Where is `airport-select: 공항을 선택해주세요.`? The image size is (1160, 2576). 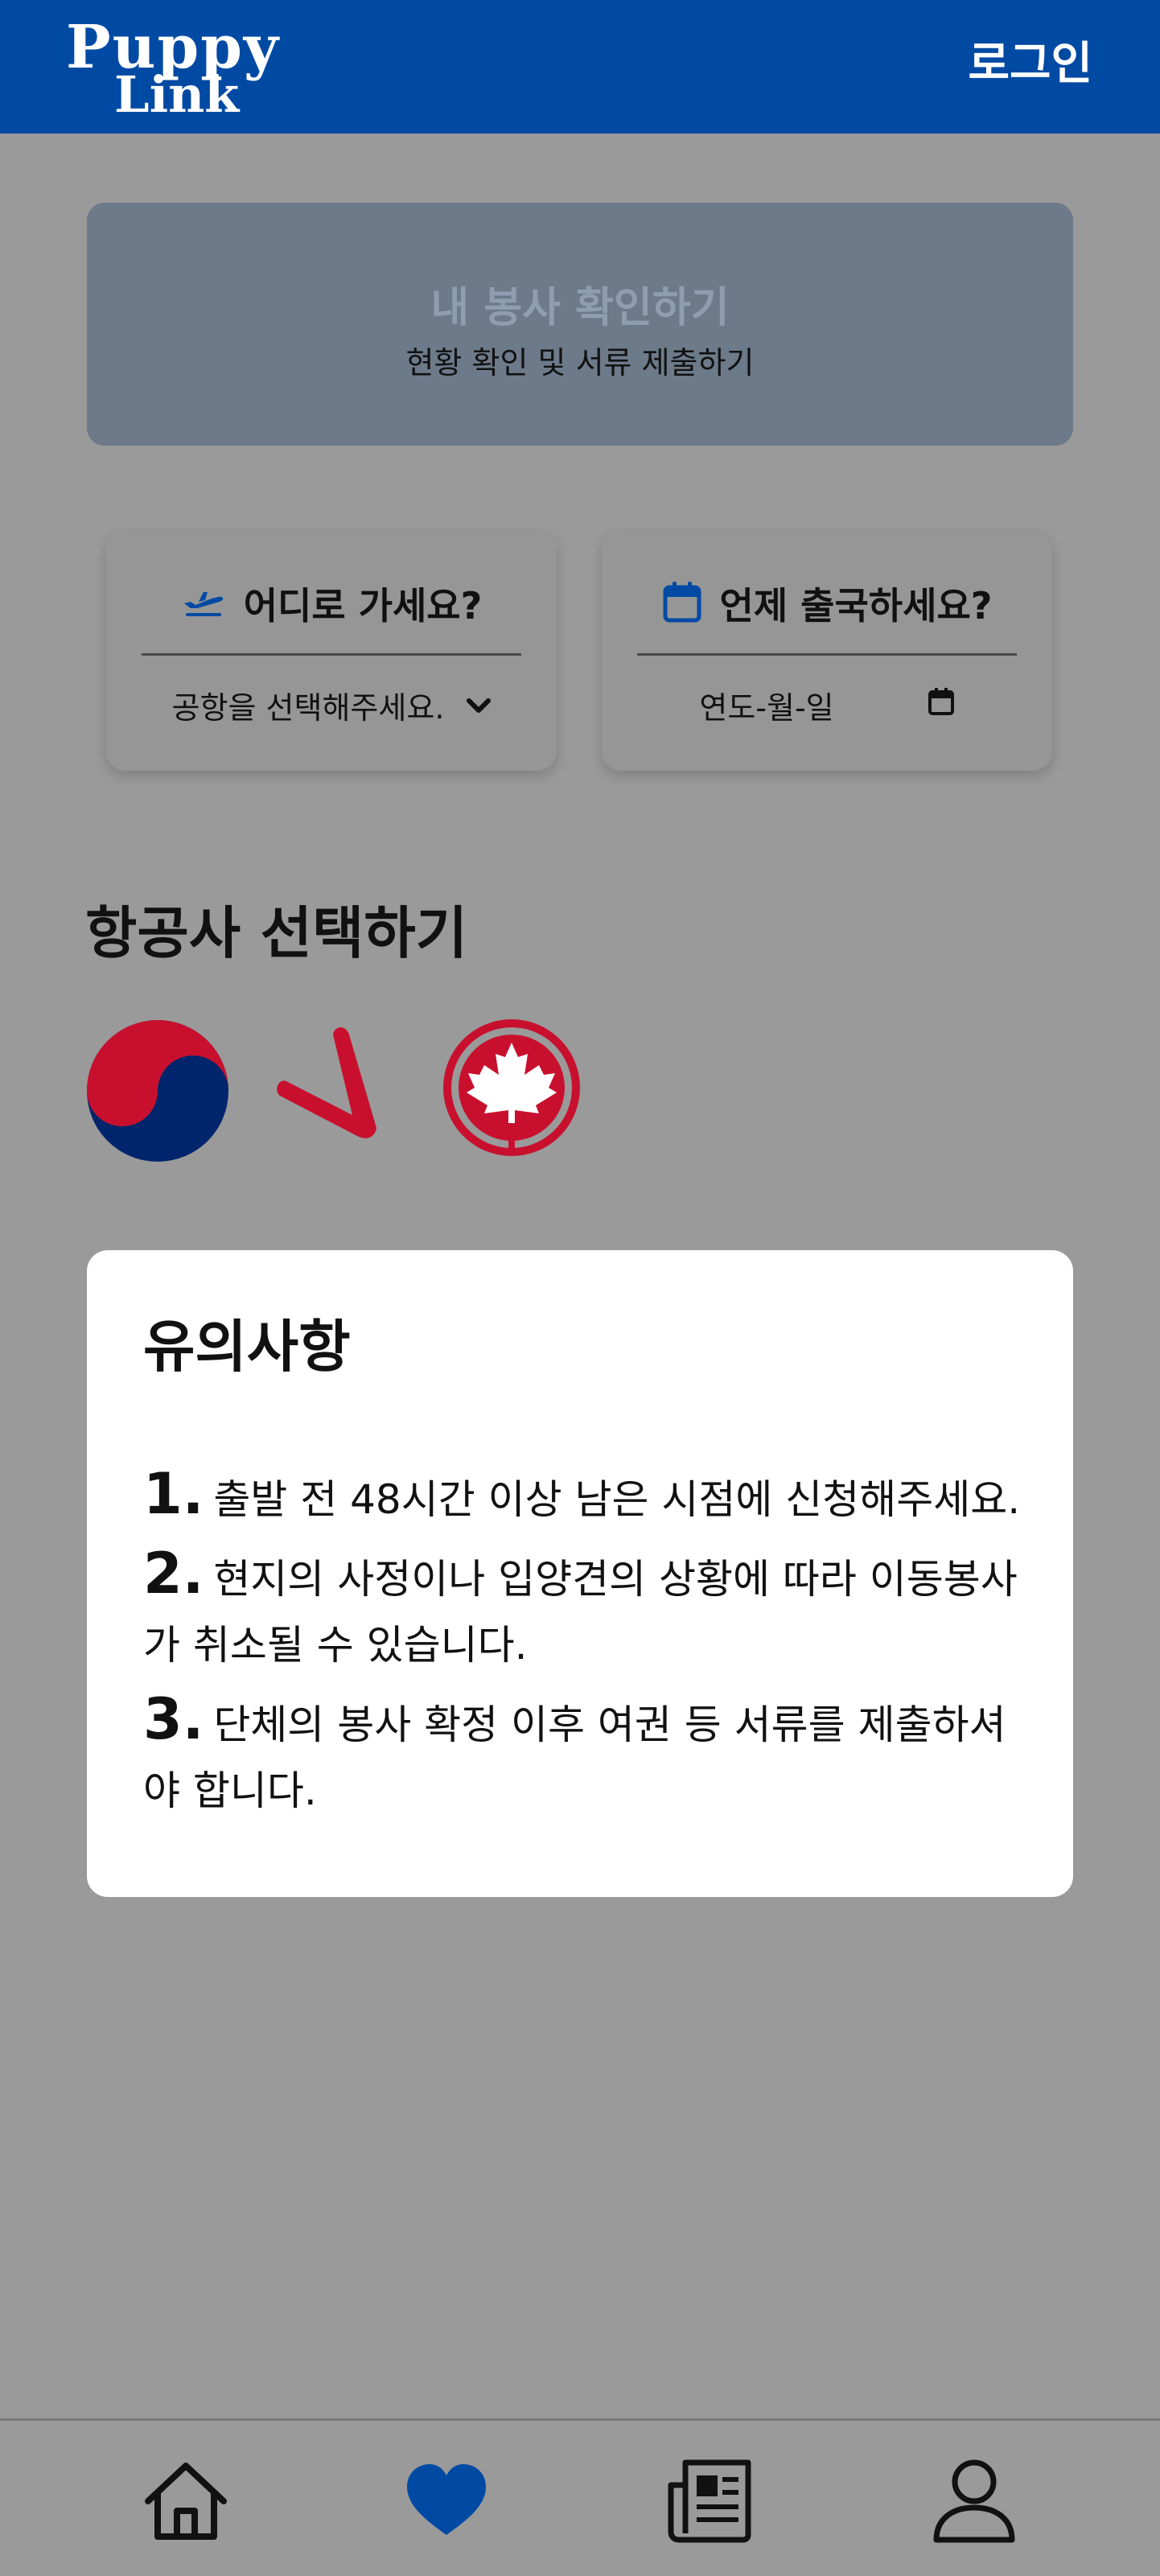
airport-select: 공항을 선택해주세요. is located at coordinates (331, 705).